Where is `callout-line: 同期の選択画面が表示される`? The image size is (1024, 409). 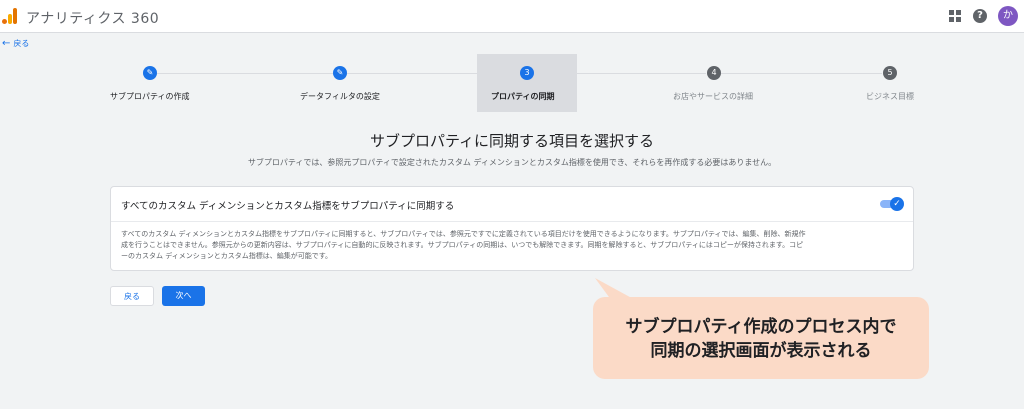 callout-line: 同期の選択画面が表示される is located at coordinates (761, 351).